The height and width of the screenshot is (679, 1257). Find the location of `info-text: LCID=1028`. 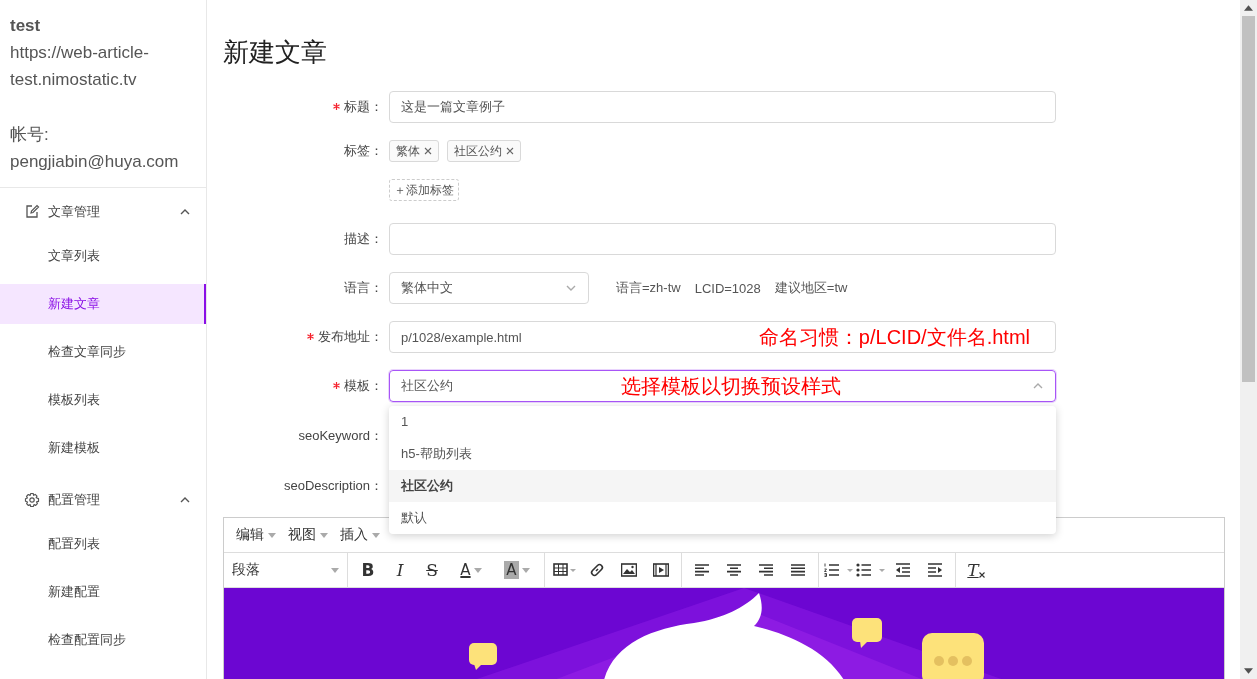

info-text: LCID=1028 is located at coordinates (727, 288).